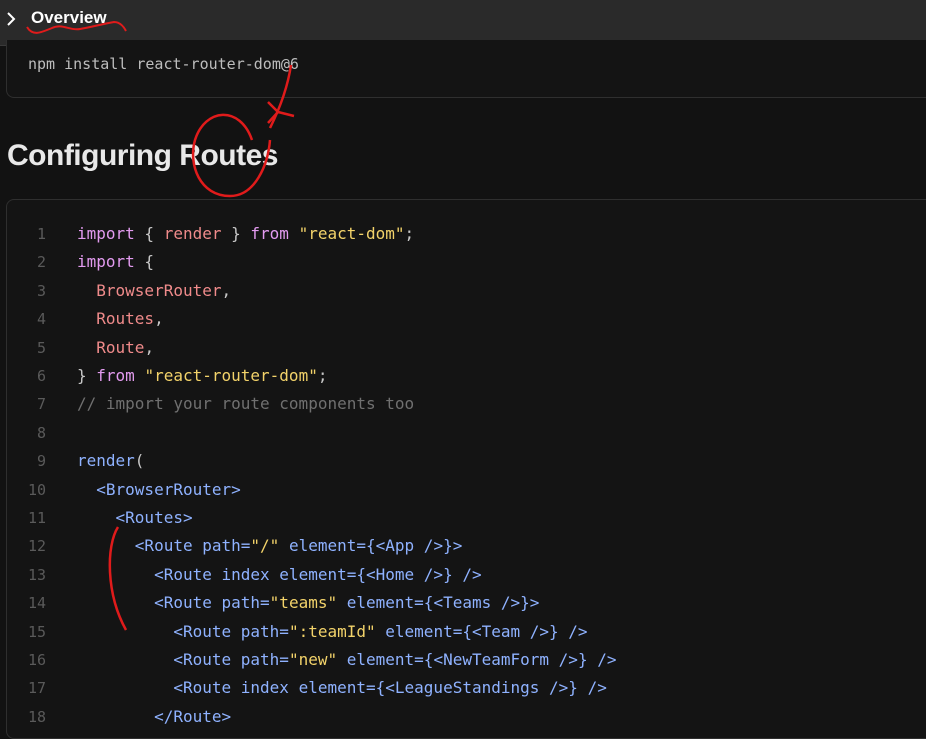 This screenshot has width=926, height=739. Describe the element at coordinates (41, 234) in the screenshot. I see `line-number: 1` at that location.